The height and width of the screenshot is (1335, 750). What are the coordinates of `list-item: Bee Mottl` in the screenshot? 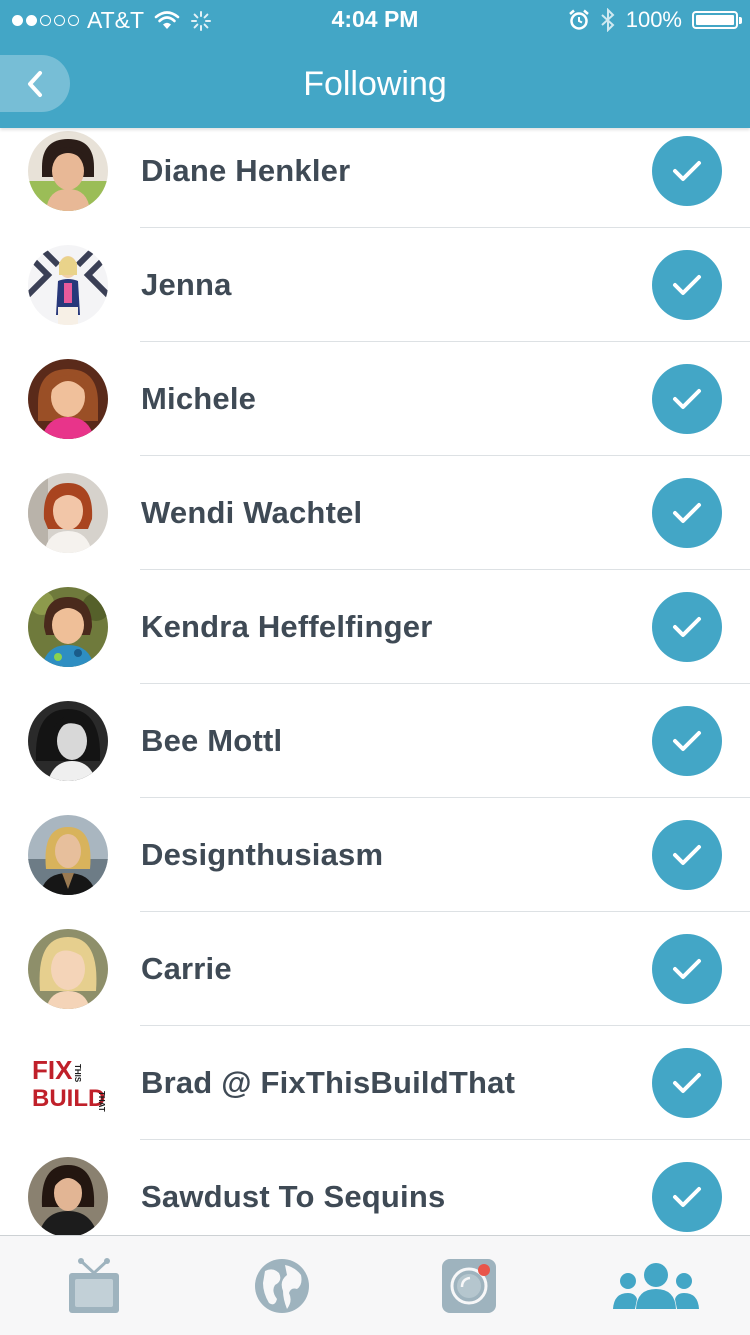 It's located at (375, 741).